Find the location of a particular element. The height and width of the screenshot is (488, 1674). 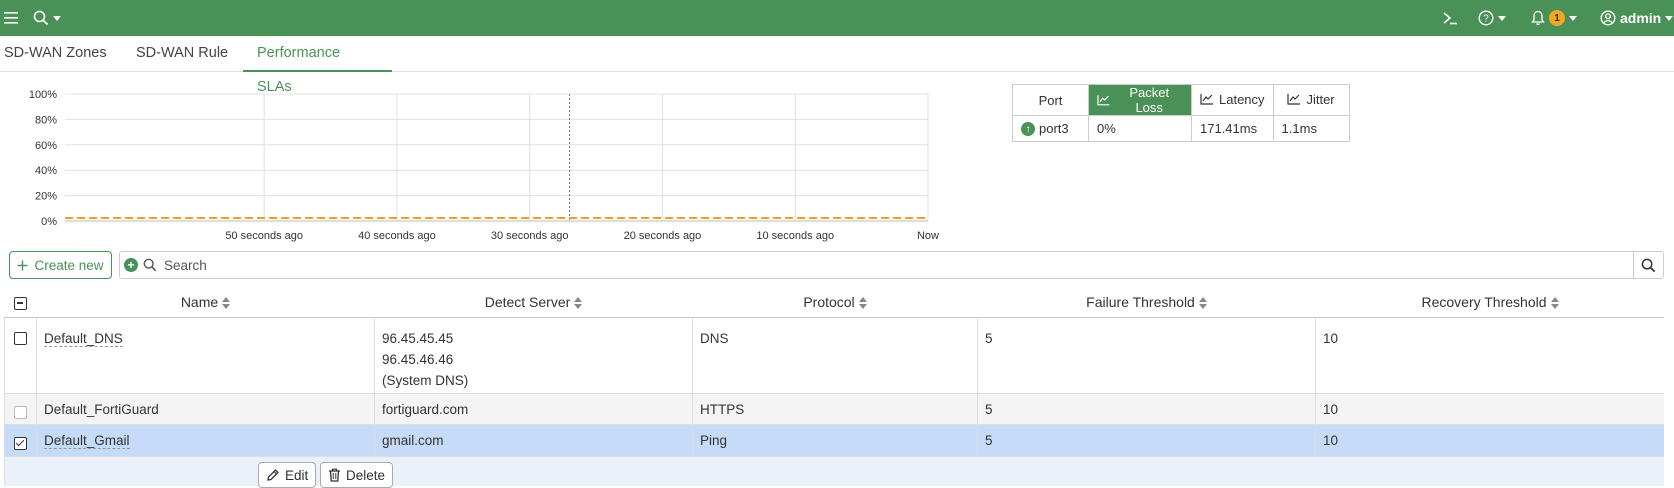

pencil-icon is located at coordinates (273, 475).